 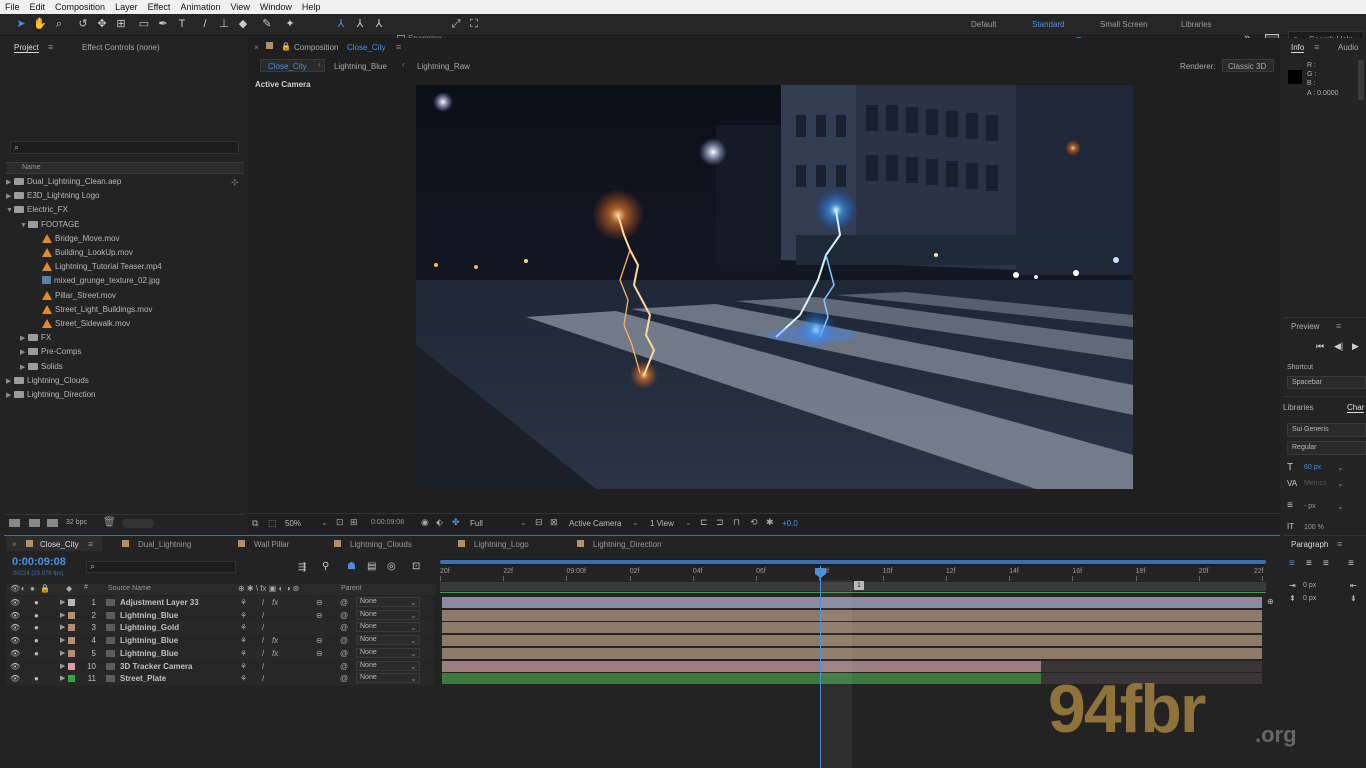 I want to click on viewer-timecode: 0:00:09:08, so click(x=387, y=522).